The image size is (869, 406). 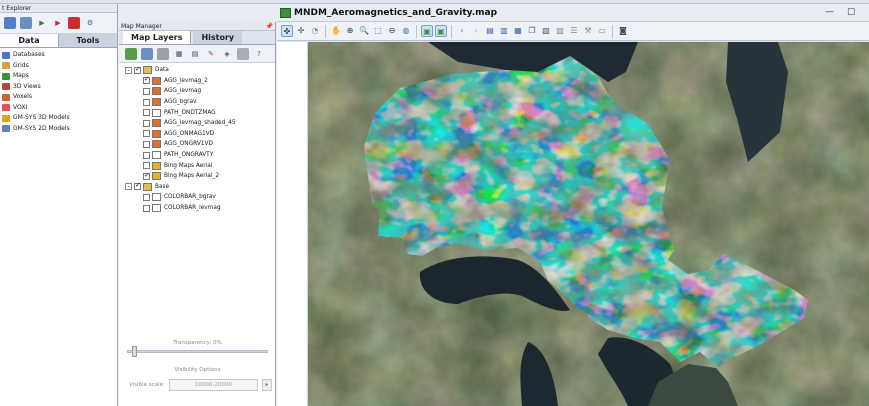 I want to click on explorer-item-maps: Maps, so click(x=59, y=76).